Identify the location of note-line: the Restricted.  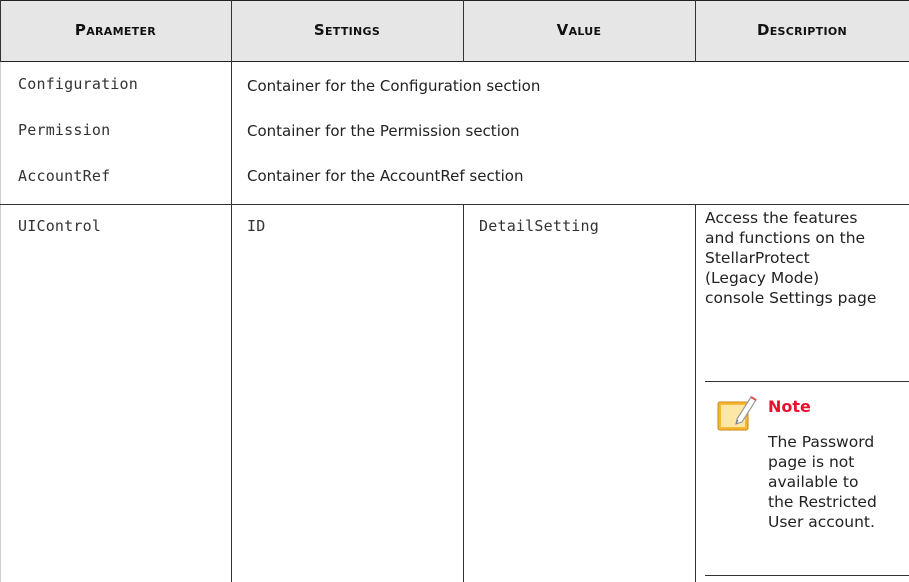
(822, 502).